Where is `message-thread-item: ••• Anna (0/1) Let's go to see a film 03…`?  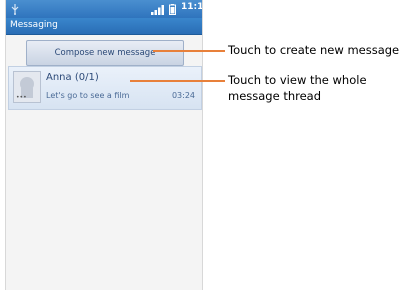
message-thread-item: ••• Anna (0/1) Let's go to see a film 03… is located at coordinates (105, 88).